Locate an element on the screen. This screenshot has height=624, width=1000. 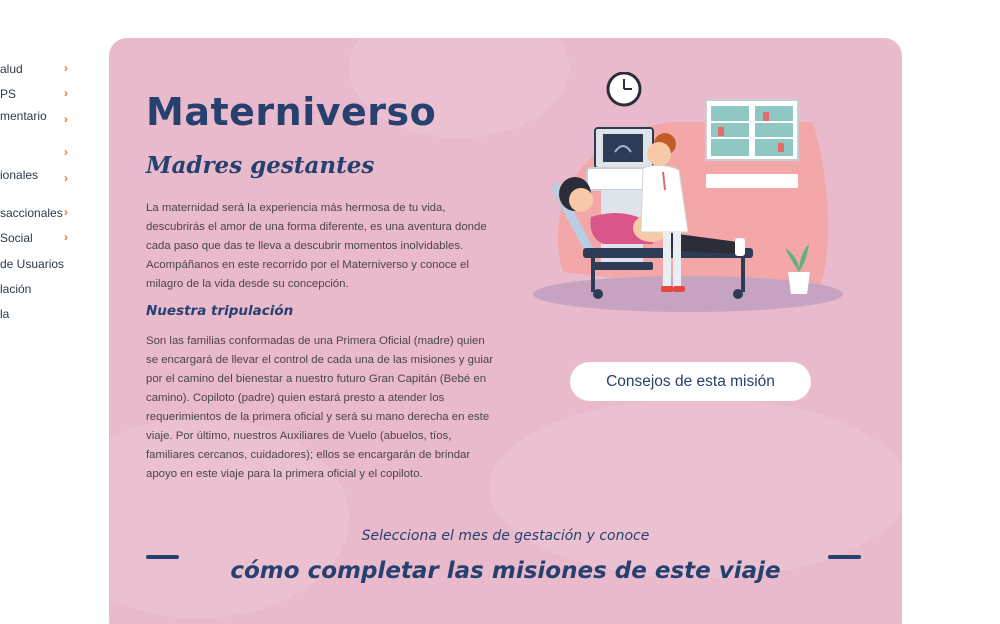
sidebar-item-empty: › is located at coordinates (40, 154).